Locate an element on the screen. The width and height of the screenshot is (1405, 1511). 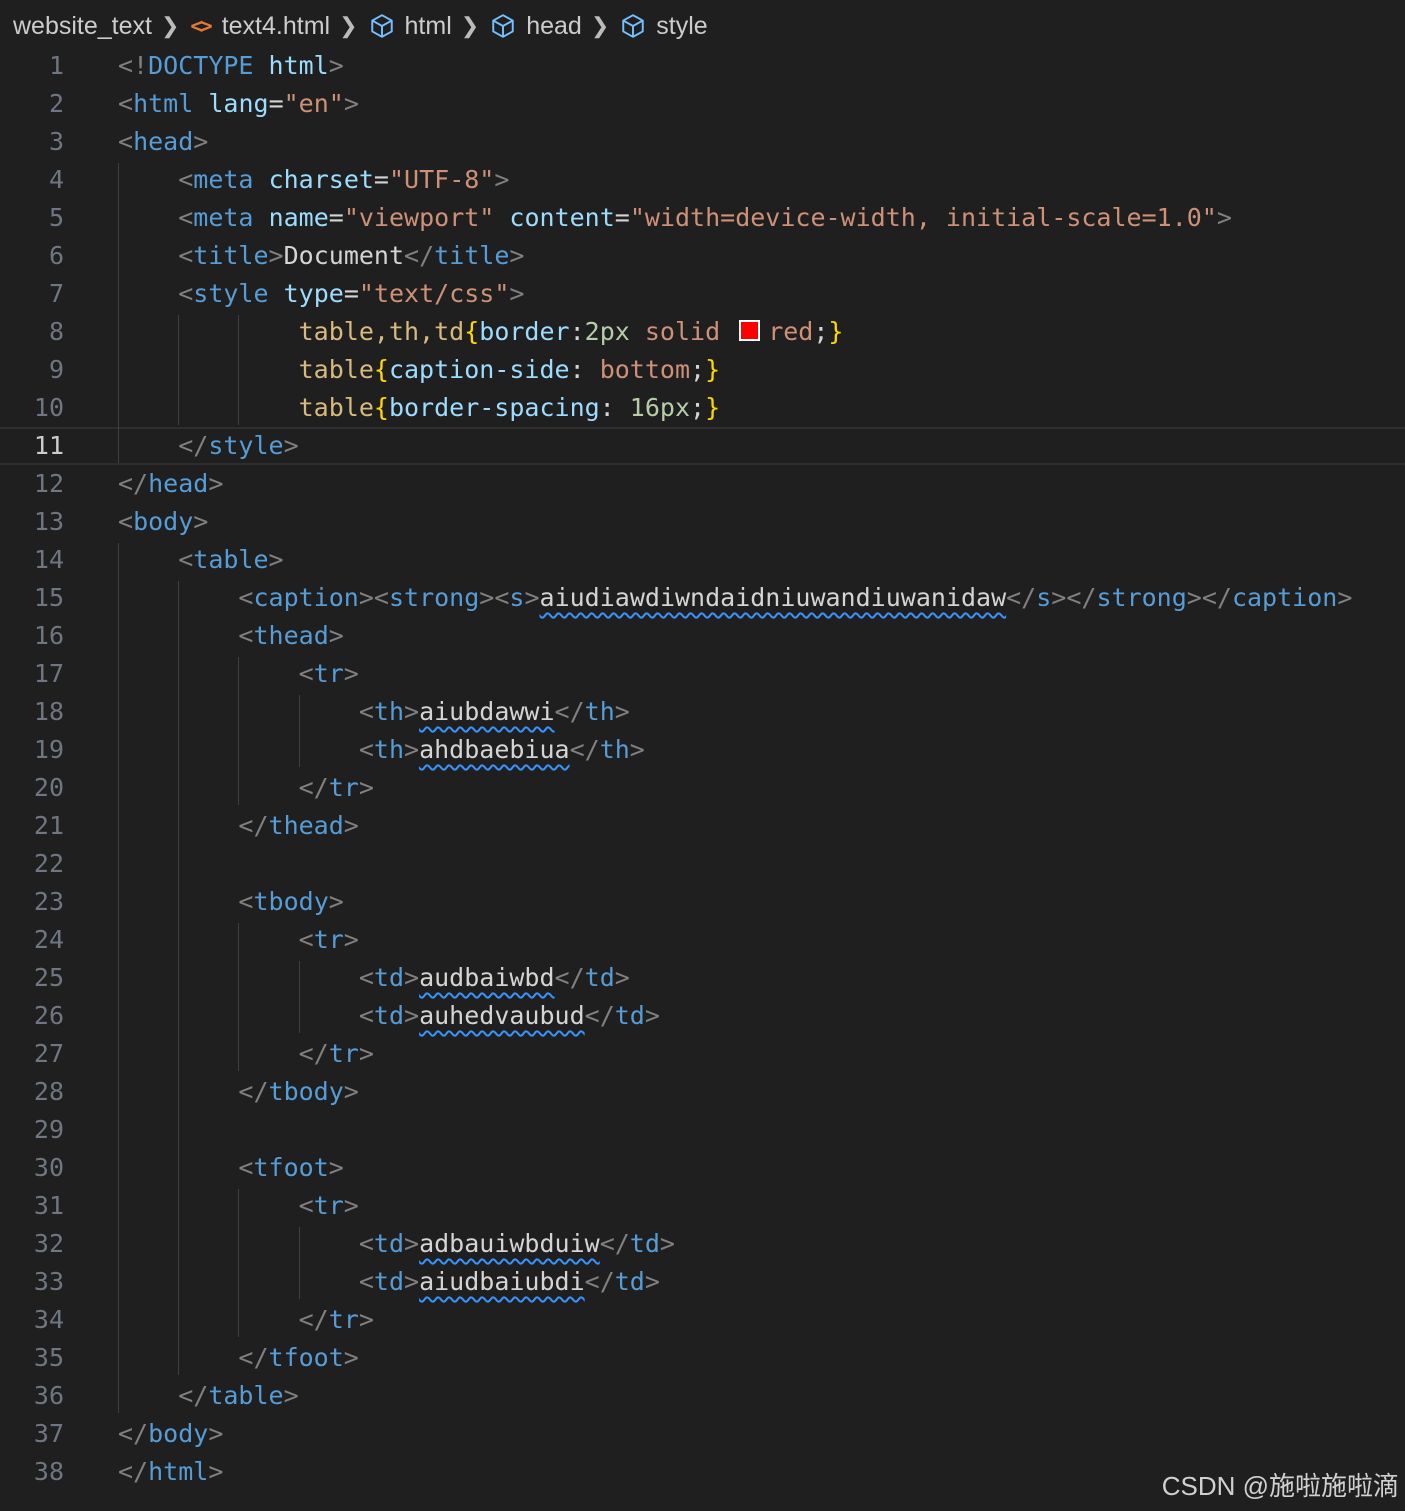
line-number: 28 is located at coordinates (32, 1092).